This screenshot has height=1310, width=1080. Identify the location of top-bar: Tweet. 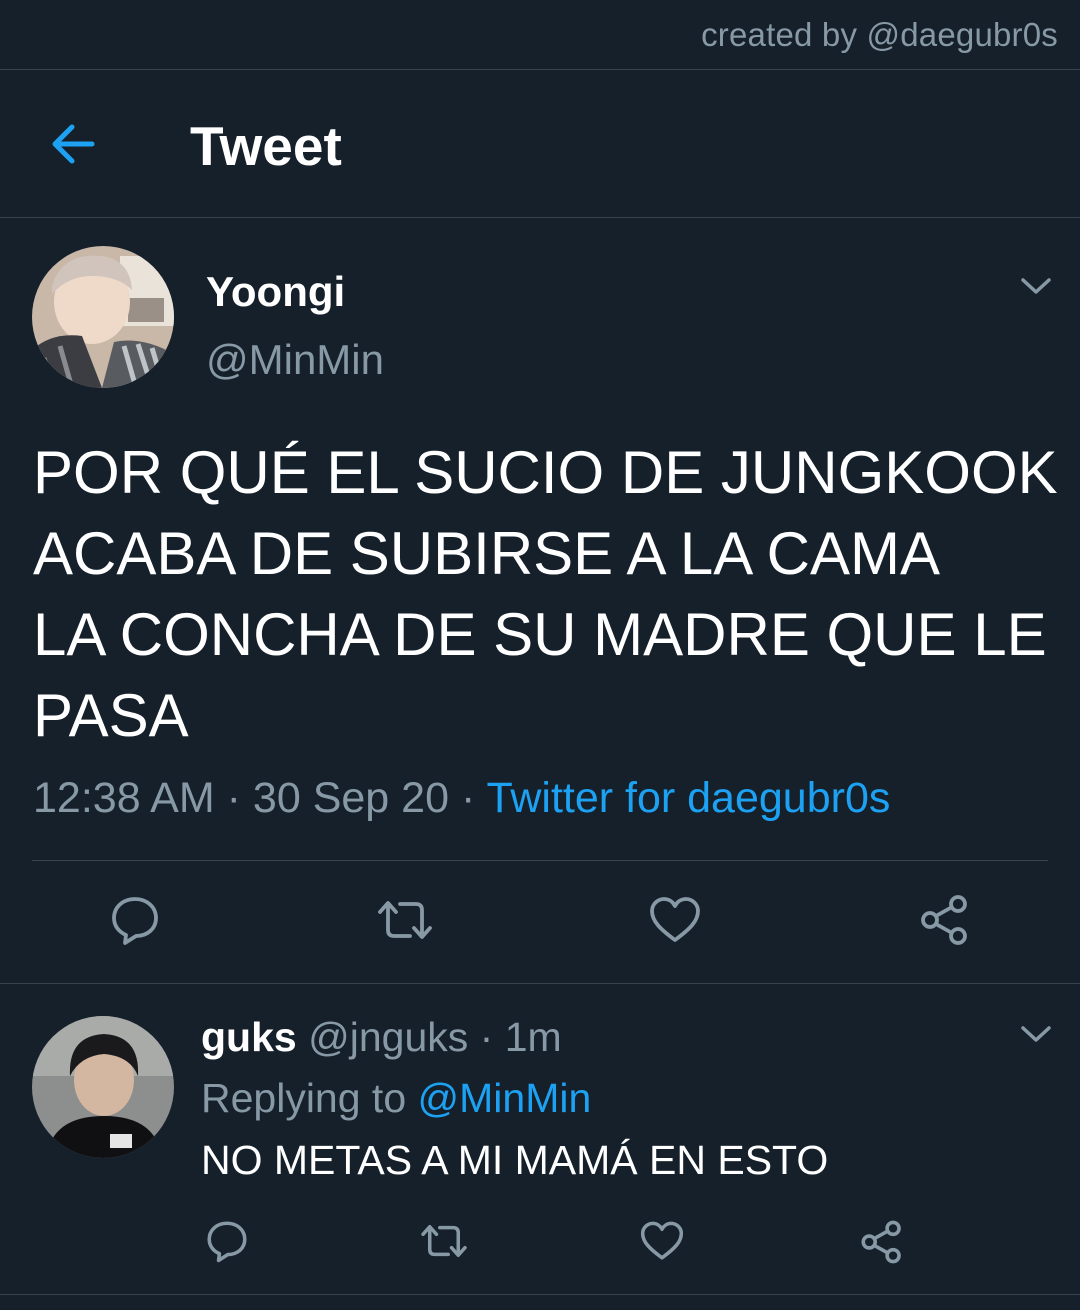
(540, 143).